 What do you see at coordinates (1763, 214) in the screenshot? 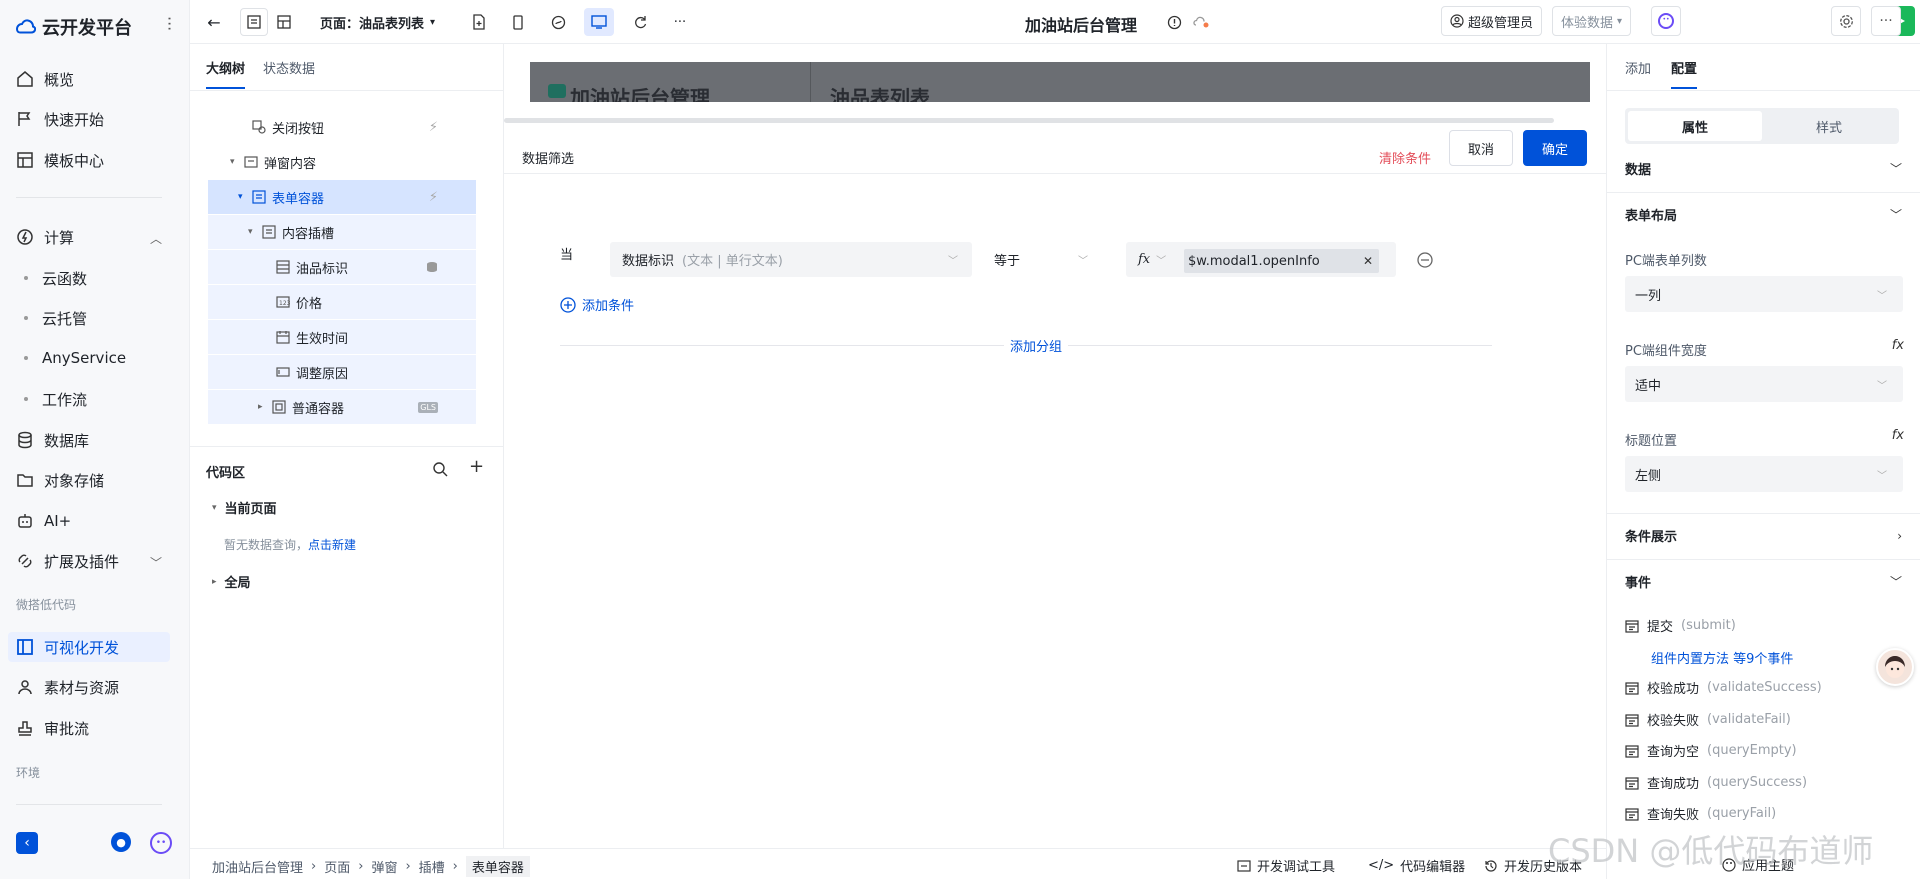
I see `section-form-layout: 表单布局 ﹀` at bounding box center [1763, 214].